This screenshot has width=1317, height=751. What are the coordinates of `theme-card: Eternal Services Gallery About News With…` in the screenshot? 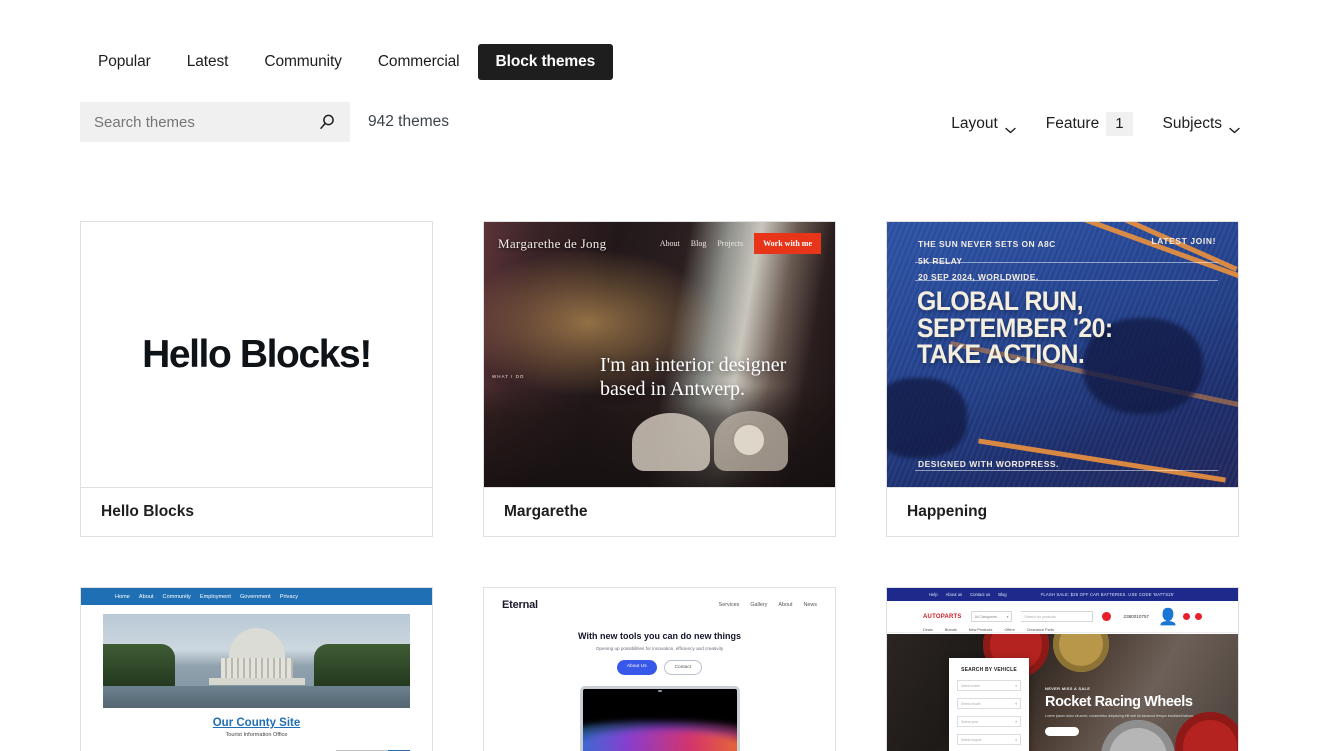 It's located at (659, 669).